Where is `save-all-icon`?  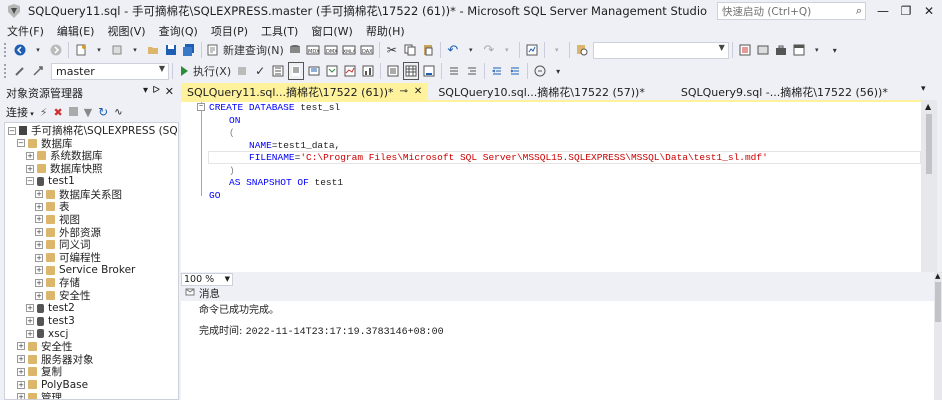
save-all-icon is located at coordinates (189, 50).